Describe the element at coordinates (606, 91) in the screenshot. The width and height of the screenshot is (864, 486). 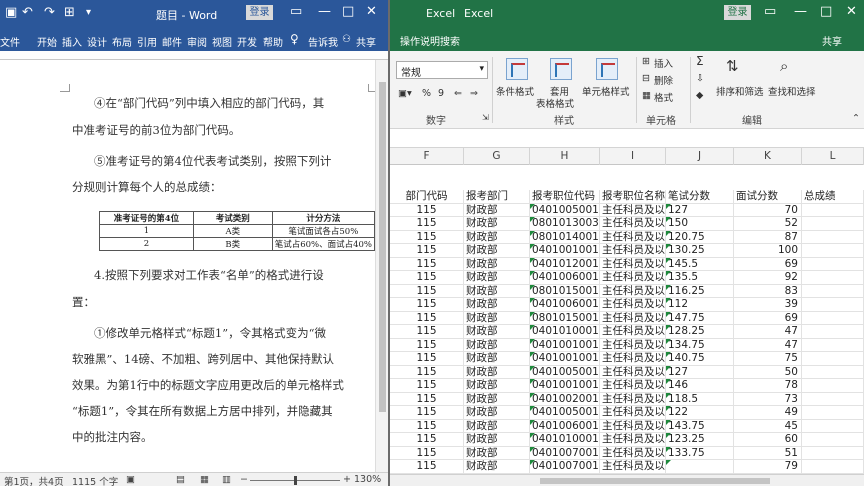
I see `cell-style-button: 单元格样式` at that location.